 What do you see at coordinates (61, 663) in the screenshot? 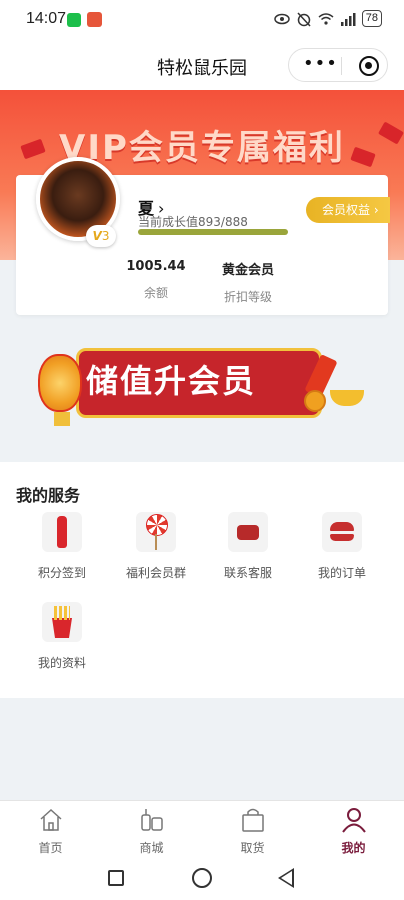
I see `service-label: 我的资料` at bounding box center [61, 663].